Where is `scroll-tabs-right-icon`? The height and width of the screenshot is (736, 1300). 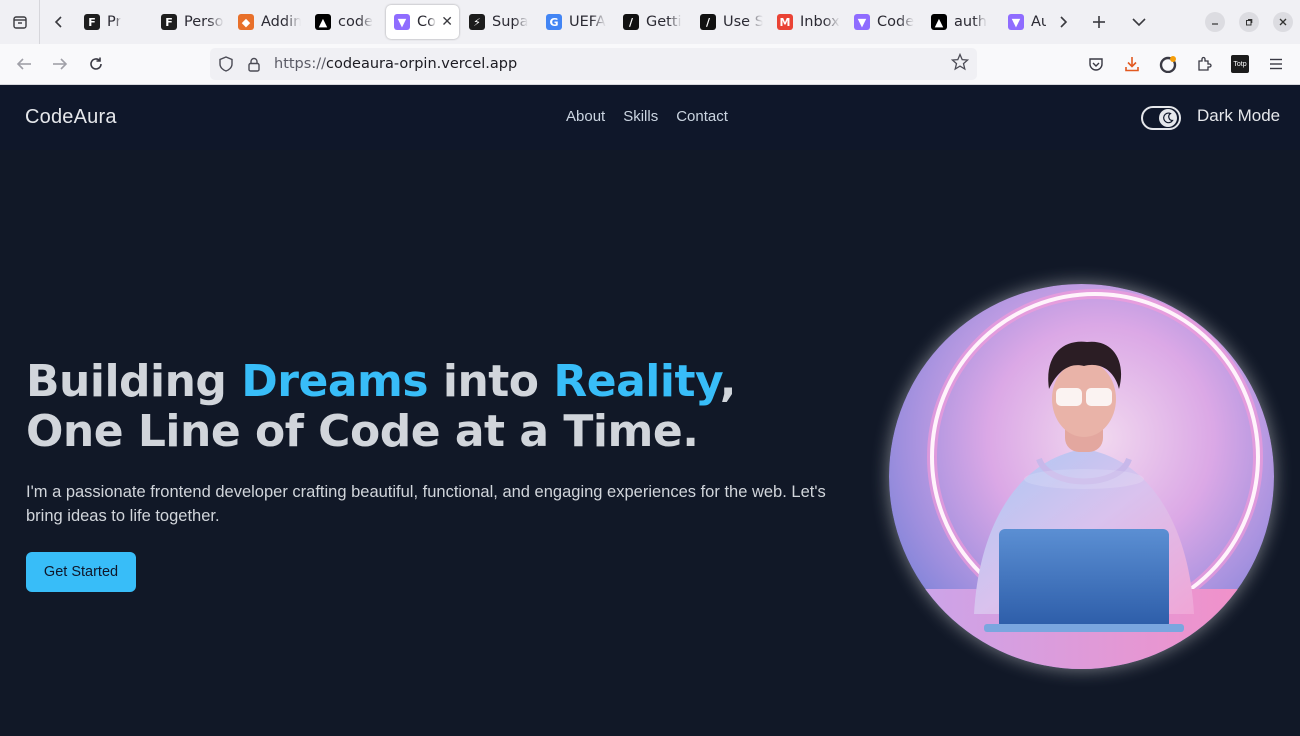
scroll-tabs-right-icon is located at coordinates (1063, 22).